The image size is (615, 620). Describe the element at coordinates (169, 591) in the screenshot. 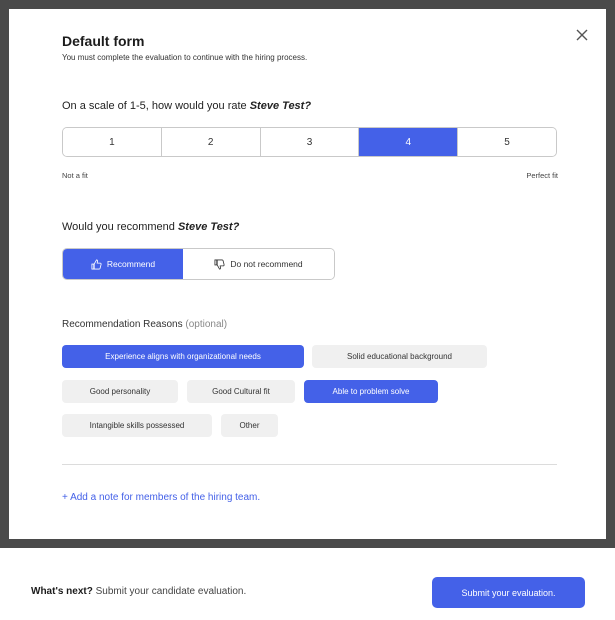

I see `whats-next-body: Submit your candidate evaluation.` at that location.